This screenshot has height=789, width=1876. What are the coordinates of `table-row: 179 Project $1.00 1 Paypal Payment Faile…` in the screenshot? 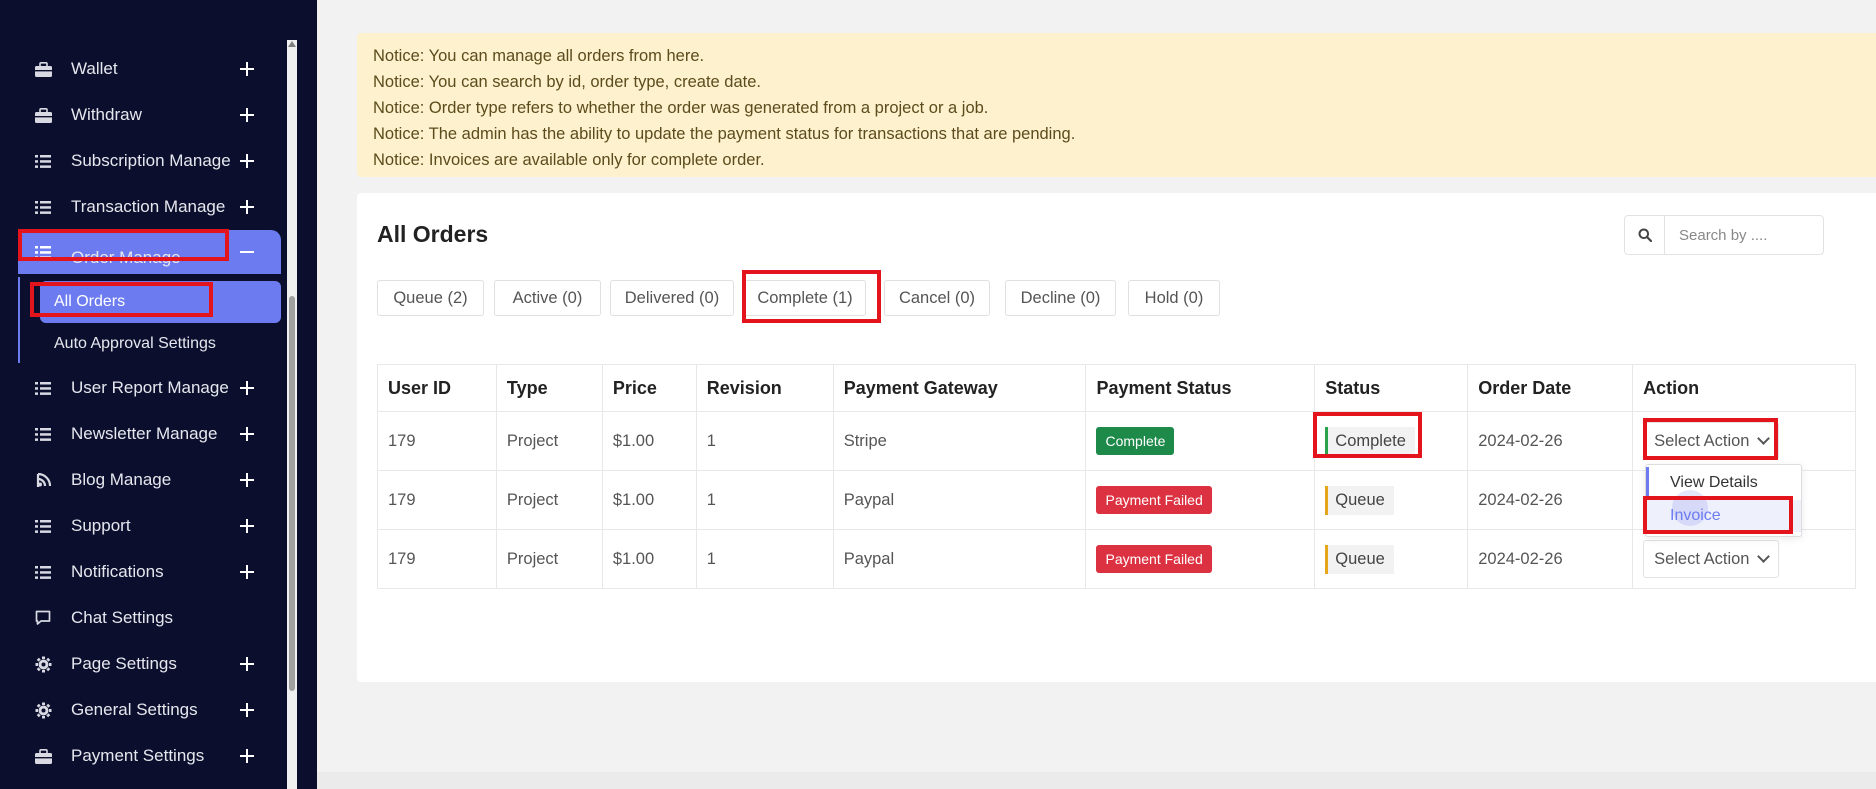 It's located at (1116, 500).